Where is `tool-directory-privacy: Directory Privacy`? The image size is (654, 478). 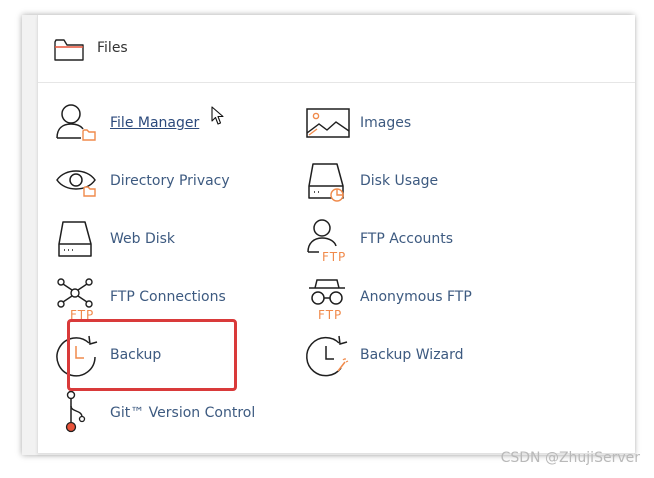 tool-directory-privacy: Directory Privacy is located at coordinates (142, 181).